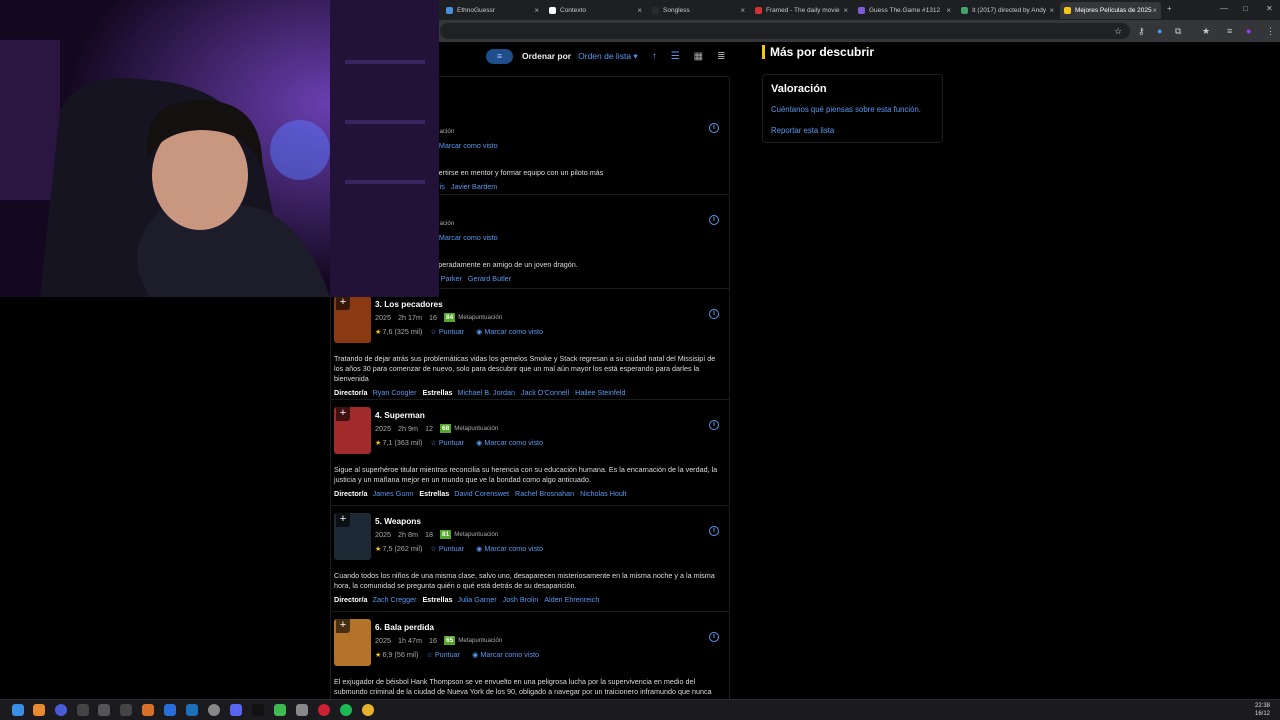 This screenshot has height=720, width=1280. Describe the element at coordinates (18, 710) in the screenshot. I see `windows-start-icon` at that location.